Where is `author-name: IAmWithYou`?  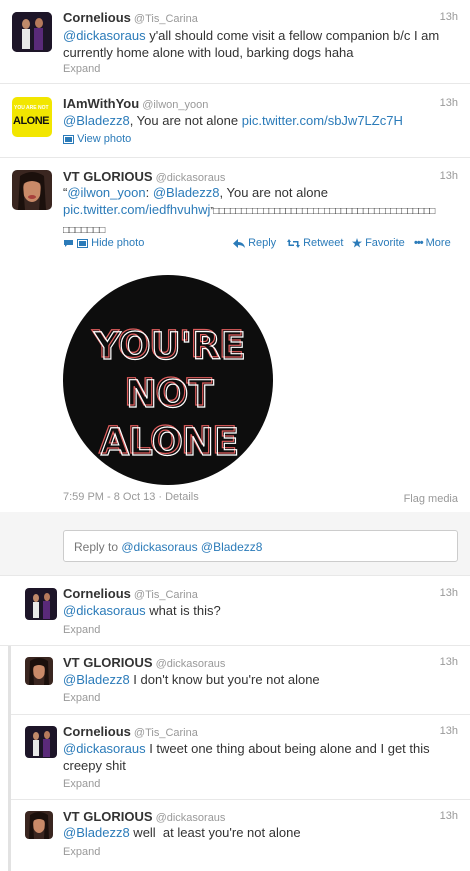
author-name: IAmWithYou is located at coordinates (101, 103).